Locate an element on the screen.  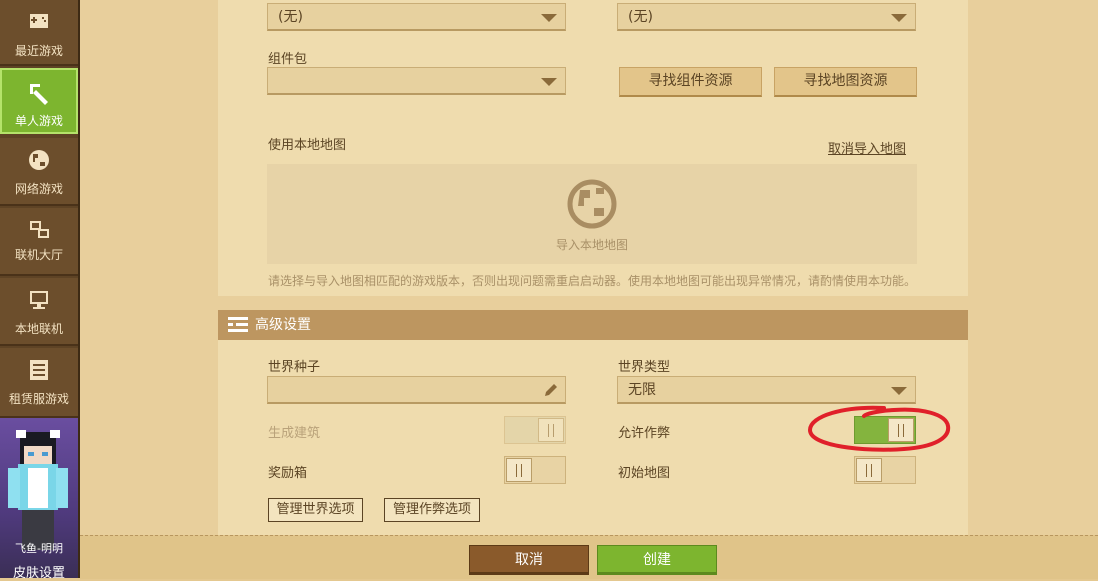
bottom-action-bar is located at coordinates (589, 557).